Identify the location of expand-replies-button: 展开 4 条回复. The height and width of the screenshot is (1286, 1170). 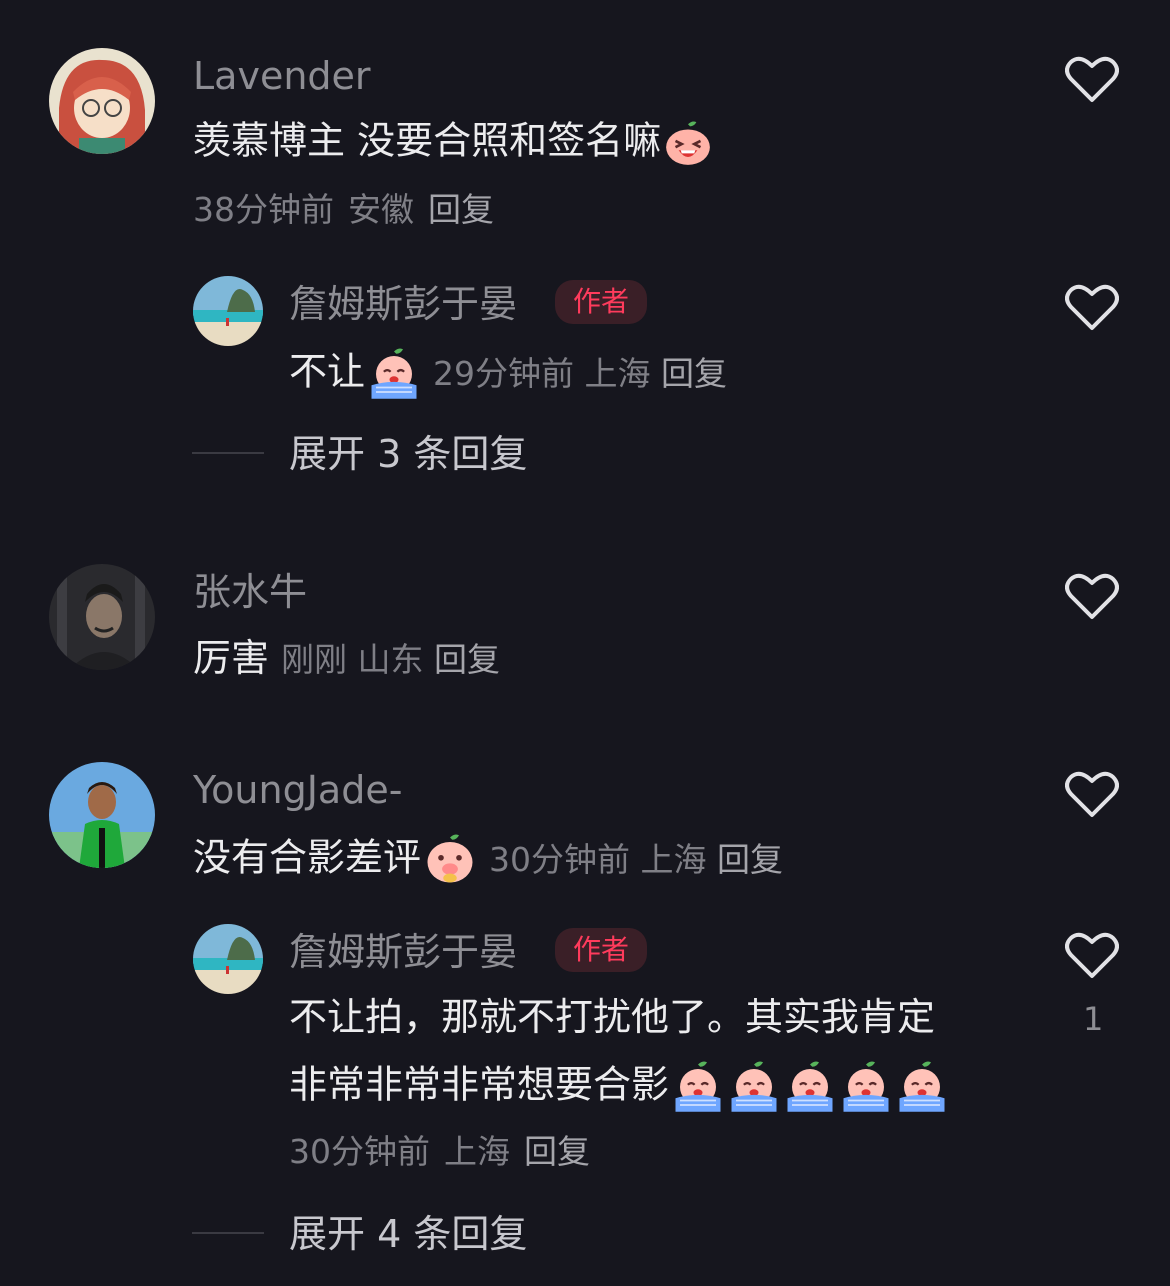
(408, 1234).